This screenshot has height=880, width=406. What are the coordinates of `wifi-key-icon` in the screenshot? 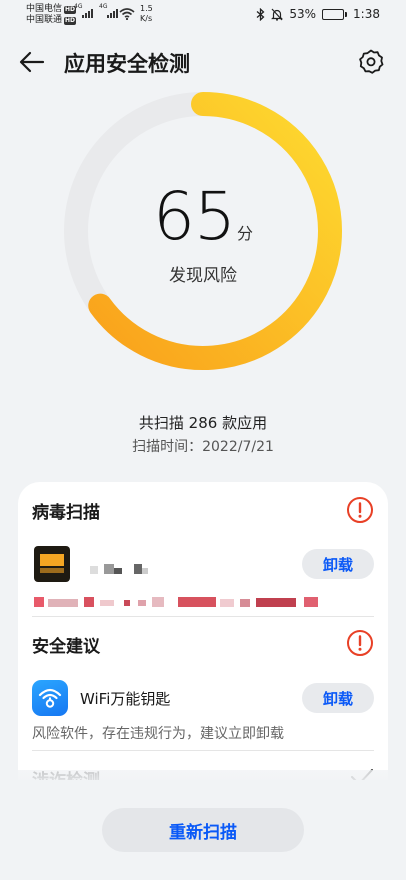 It's located at (50, 698).